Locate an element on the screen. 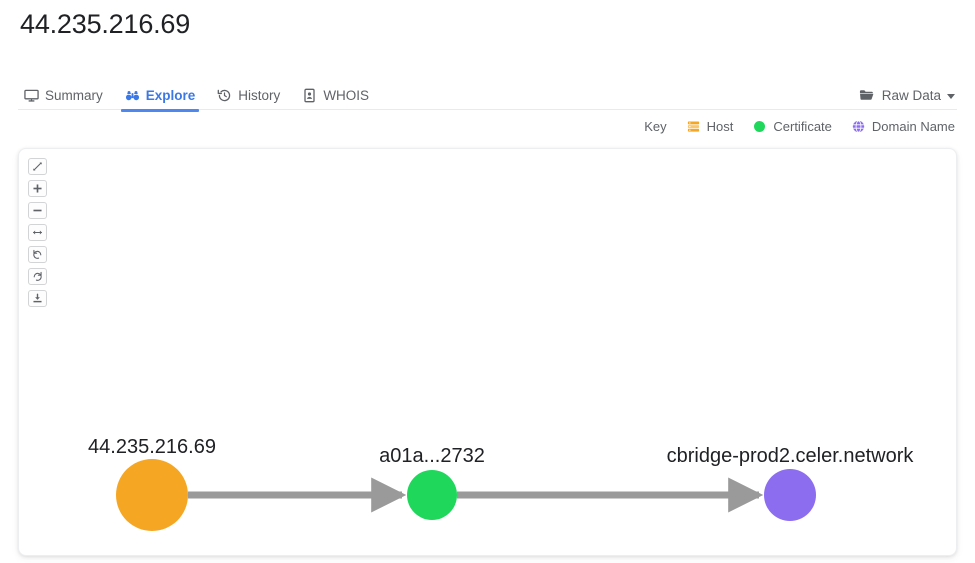  graph-redo-button is located at coordinates (37, 276).